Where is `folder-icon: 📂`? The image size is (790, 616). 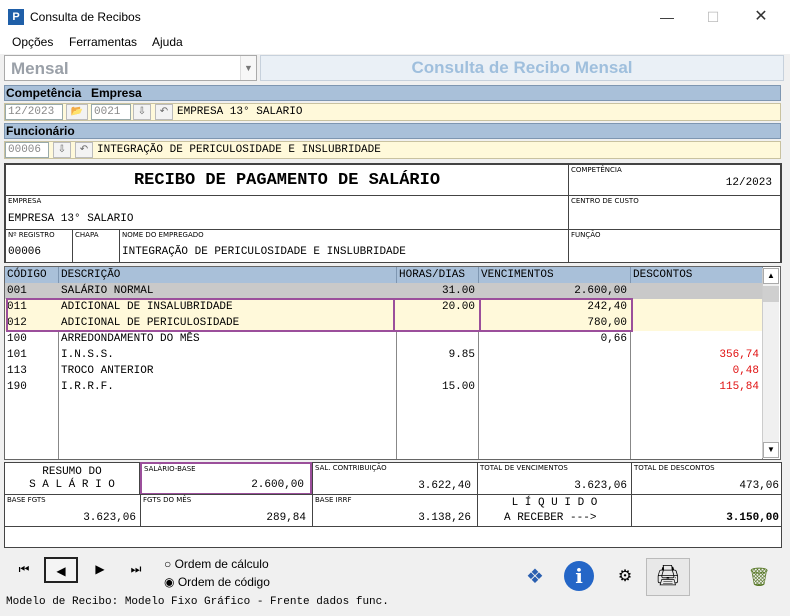 folder-icon: 📂 is located at coordinates (77, 112).